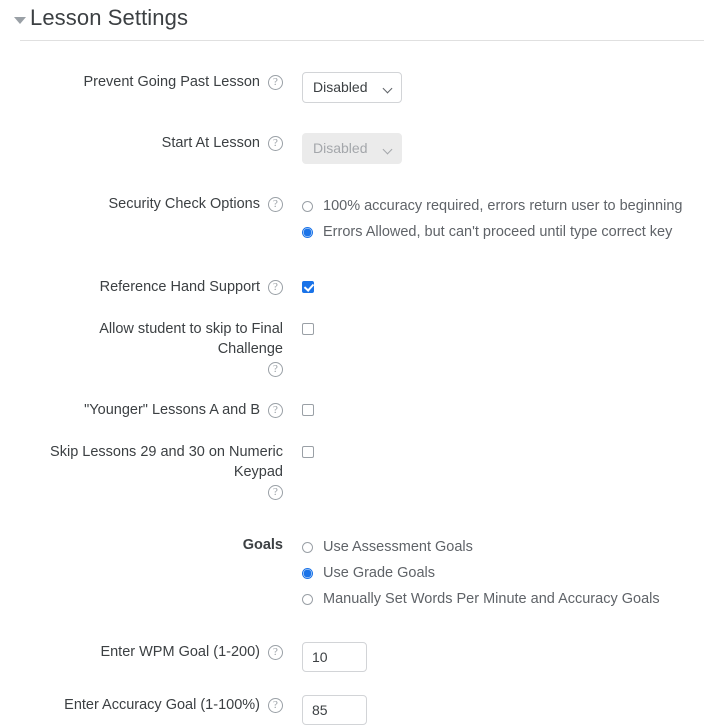  I want to click on label-goals: Goals, so click(141, 545).